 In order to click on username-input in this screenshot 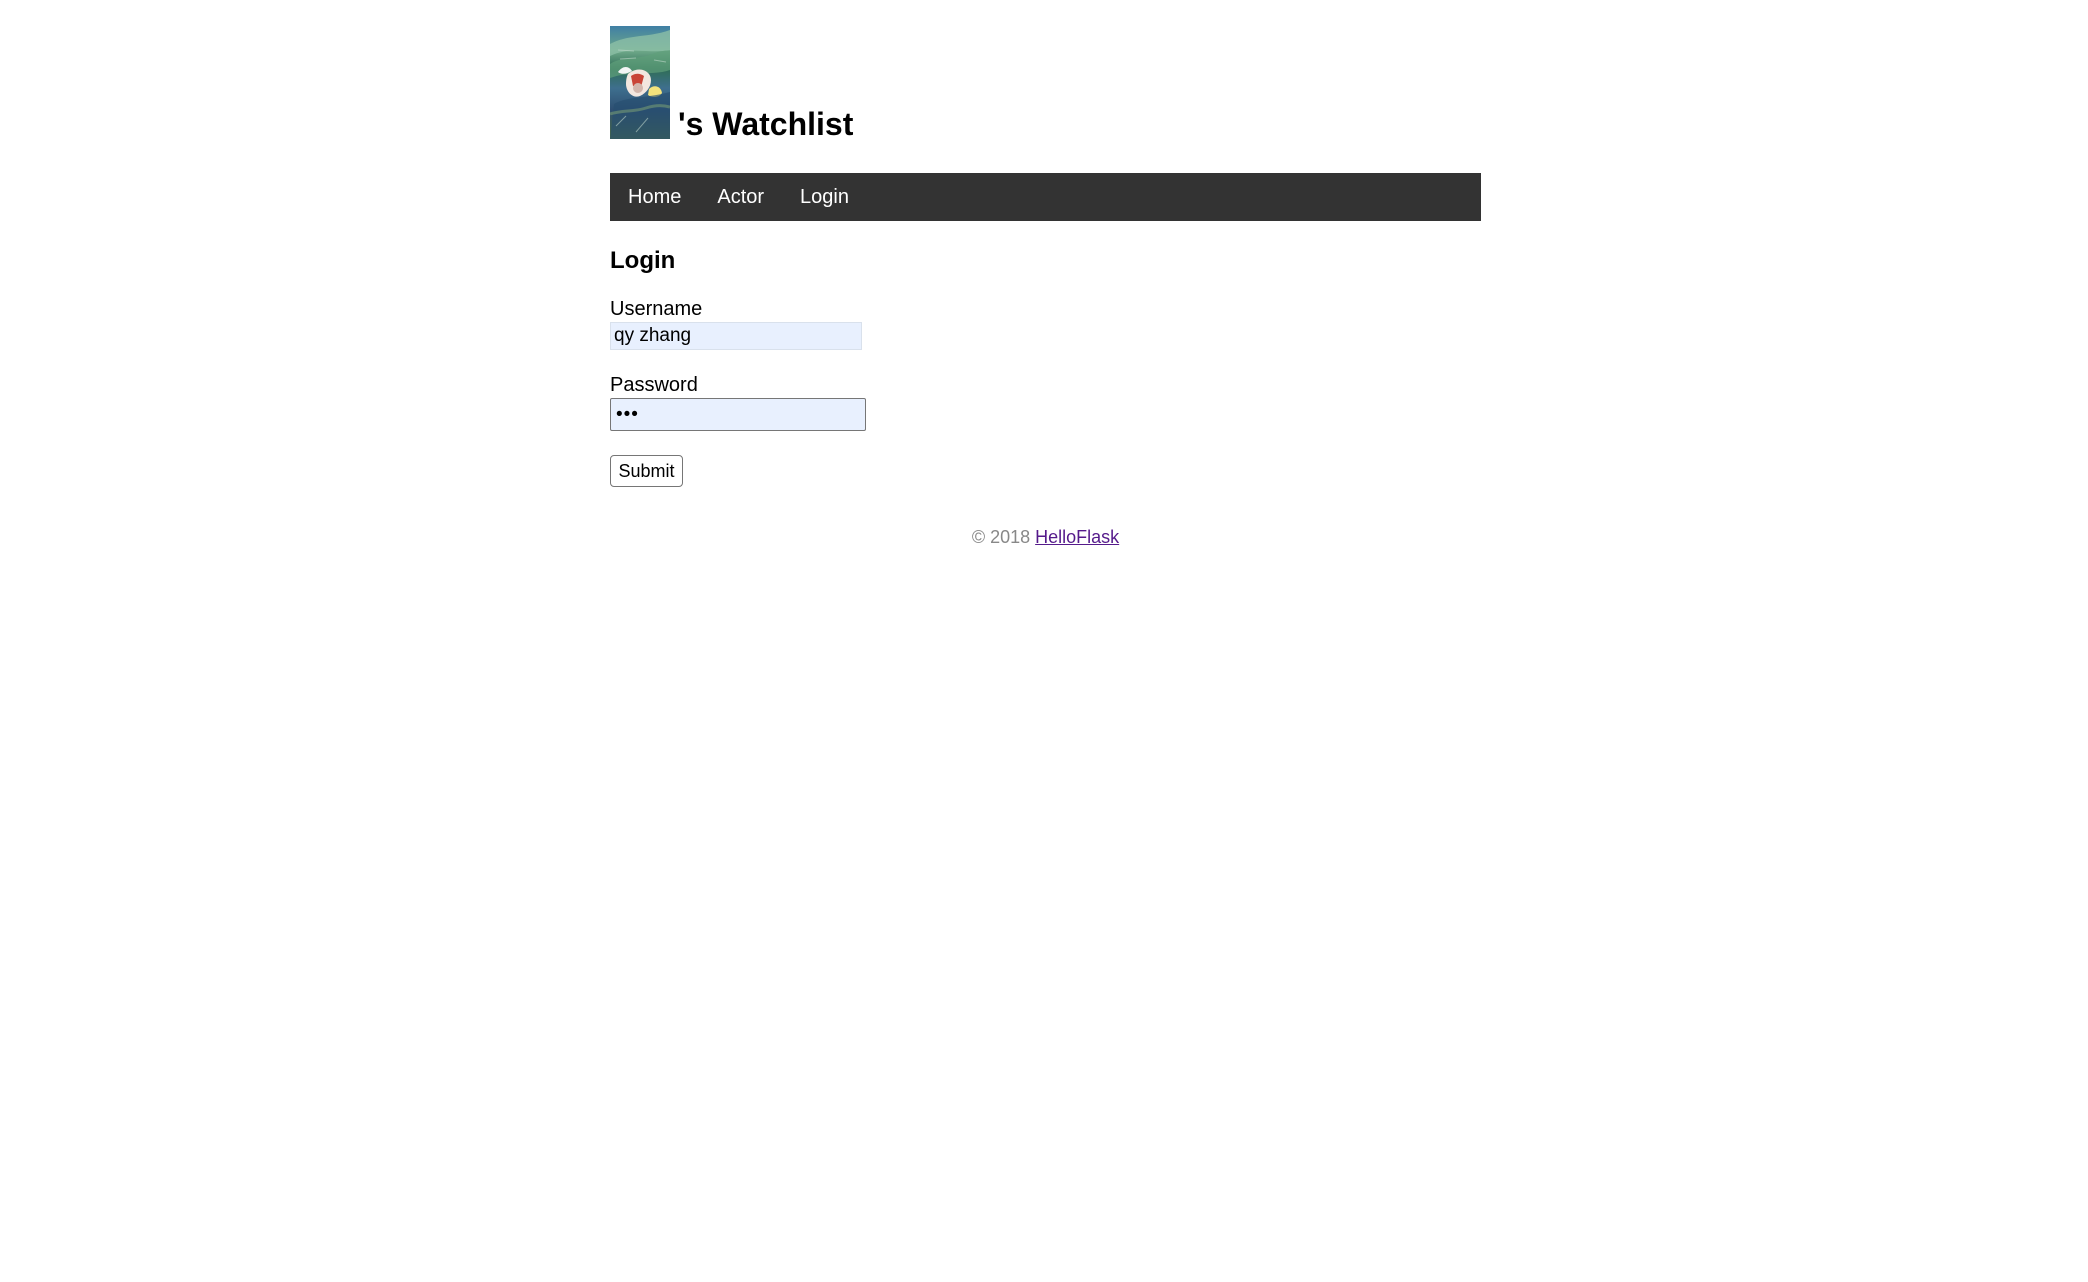, I will do `click(736, 336)`.